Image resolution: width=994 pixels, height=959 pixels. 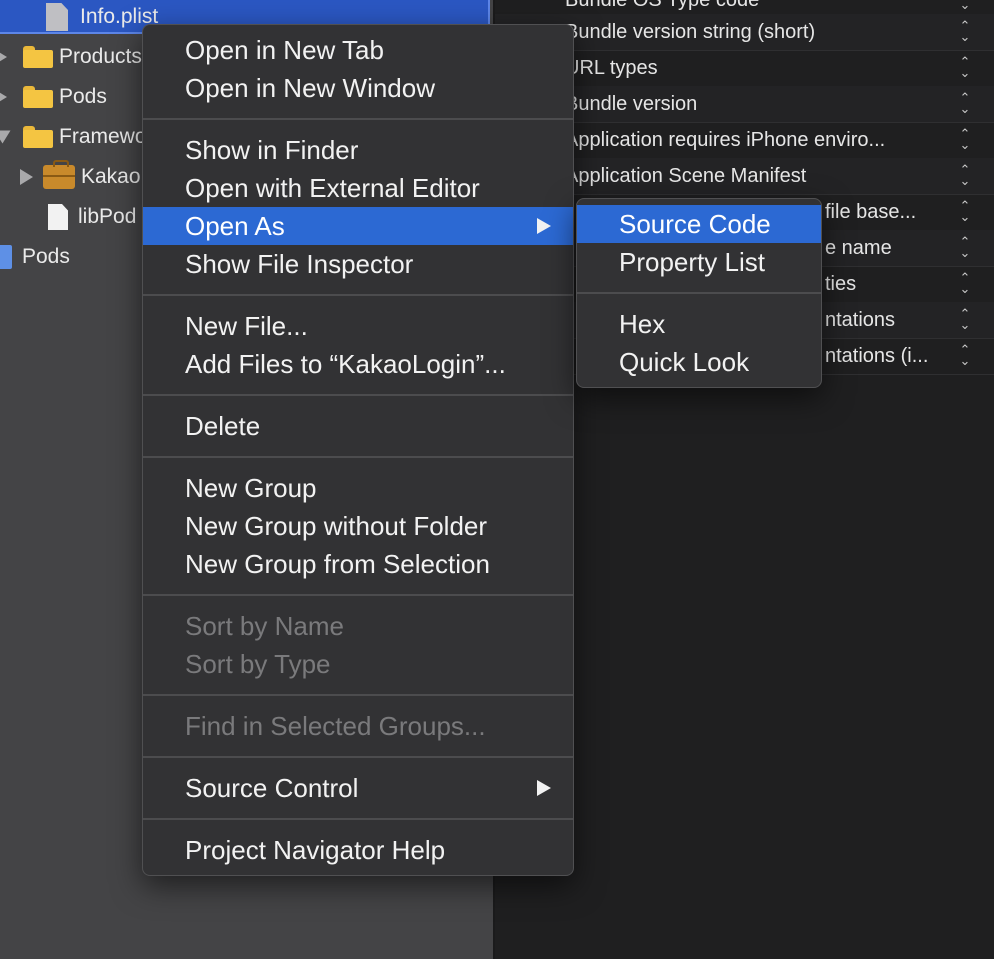 What do you see at coordinates (690, 31) in the screenshot?
I see `plist-key: Bundle version string (short)` at bounding box center [690, 31].